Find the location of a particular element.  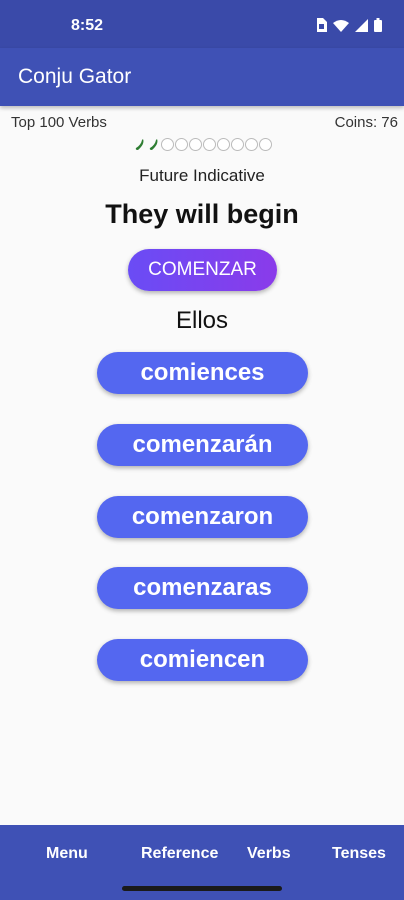

sim-card-icon is located at coordinates (322, 25).